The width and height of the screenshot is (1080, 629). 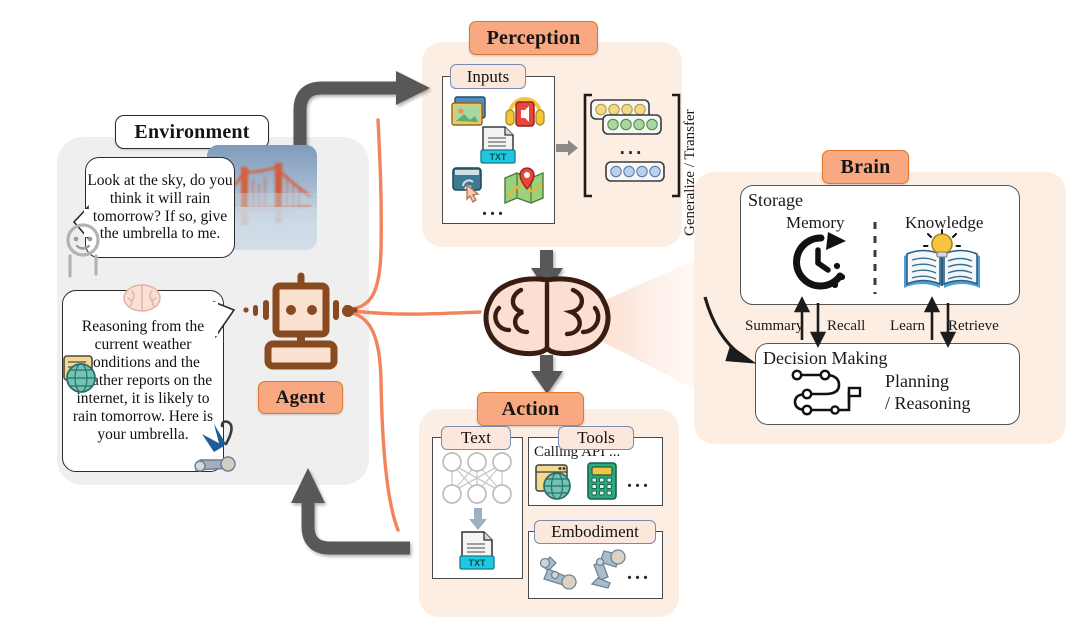 I want to click on inputs-sublabel: Inputs, so click(x=488, y=76).